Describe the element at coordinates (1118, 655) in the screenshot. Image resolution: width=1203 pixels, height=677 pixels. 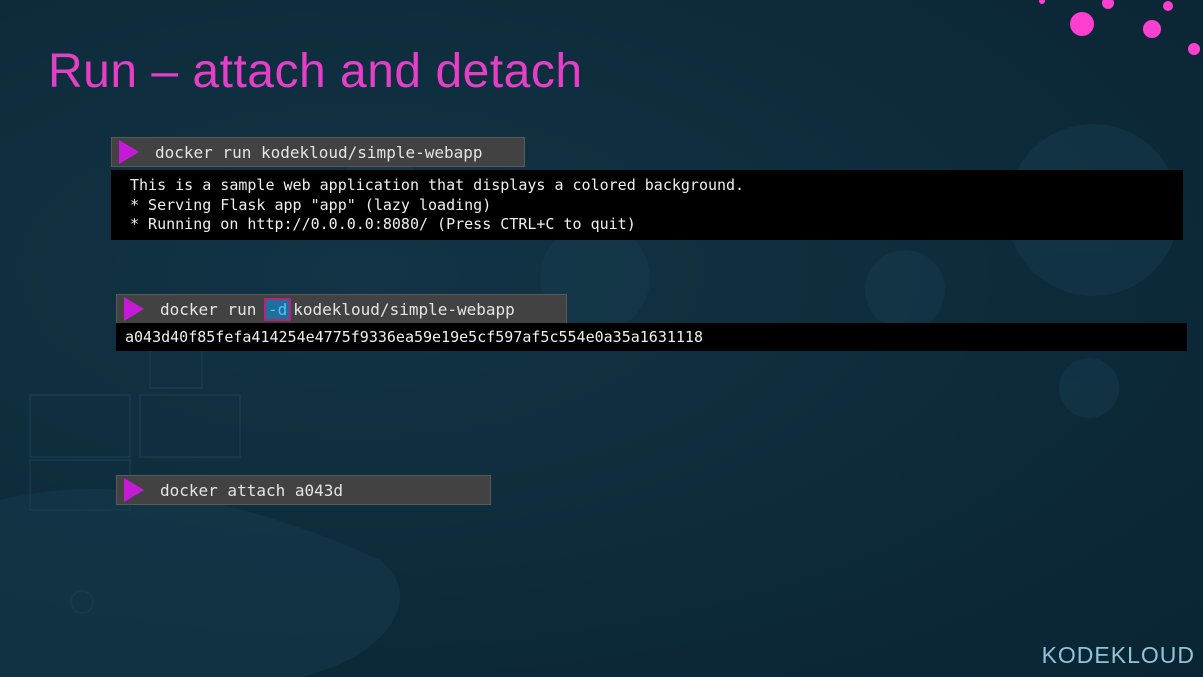
I see `kodekloud-logo: KODEKLOUD` at that location.